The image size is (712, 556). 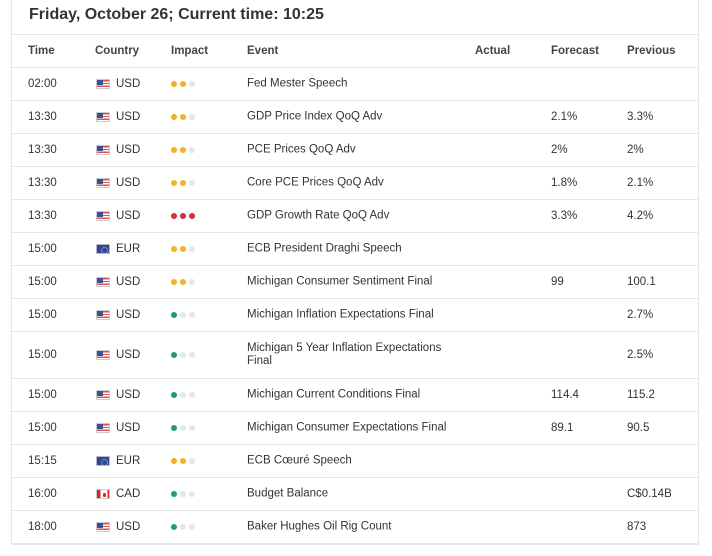 What do you see at coordinates (565, 395) in the screenshot?
I see `event-forecast: 114.4` at bounding box center [565, 395].